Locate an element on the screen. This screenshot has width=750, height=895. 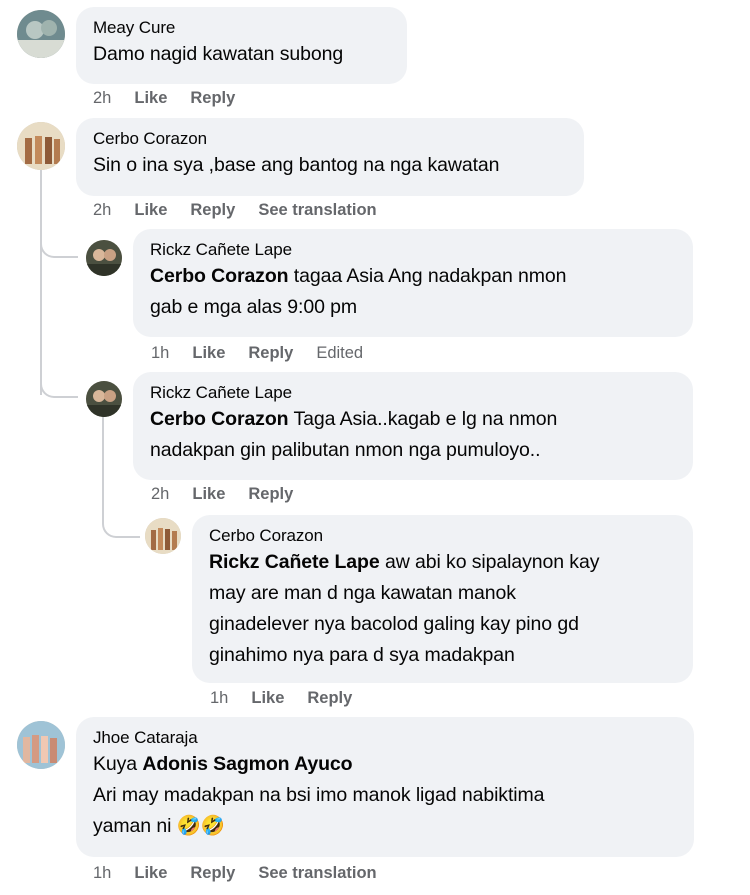
edited-label: Edited is located at coordinates (340, 353).